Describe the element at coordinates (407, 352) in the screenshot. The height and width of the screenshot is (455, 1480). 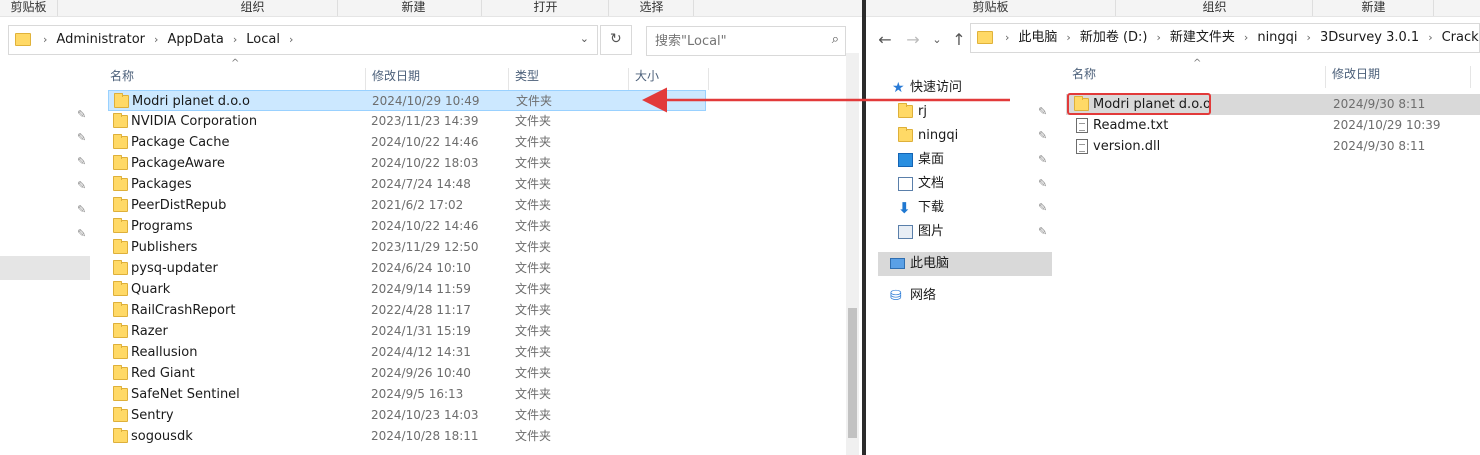
I see `file-row: Reallusion 2024/4/12 14:31 文件夹` at that location.